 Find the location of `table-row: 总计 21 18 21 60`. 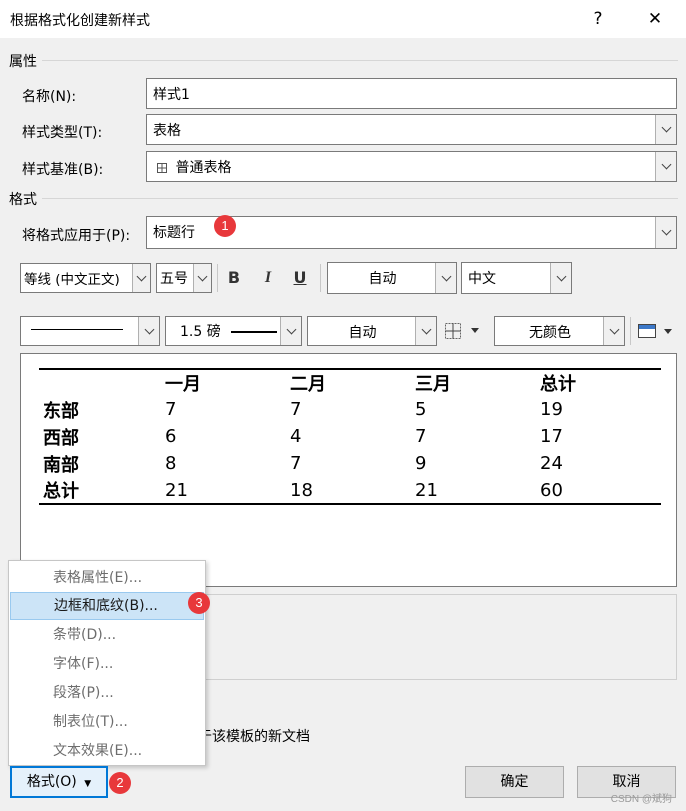

table-row: 总计 21 18 21 60 is located at coordinates (350, 491).